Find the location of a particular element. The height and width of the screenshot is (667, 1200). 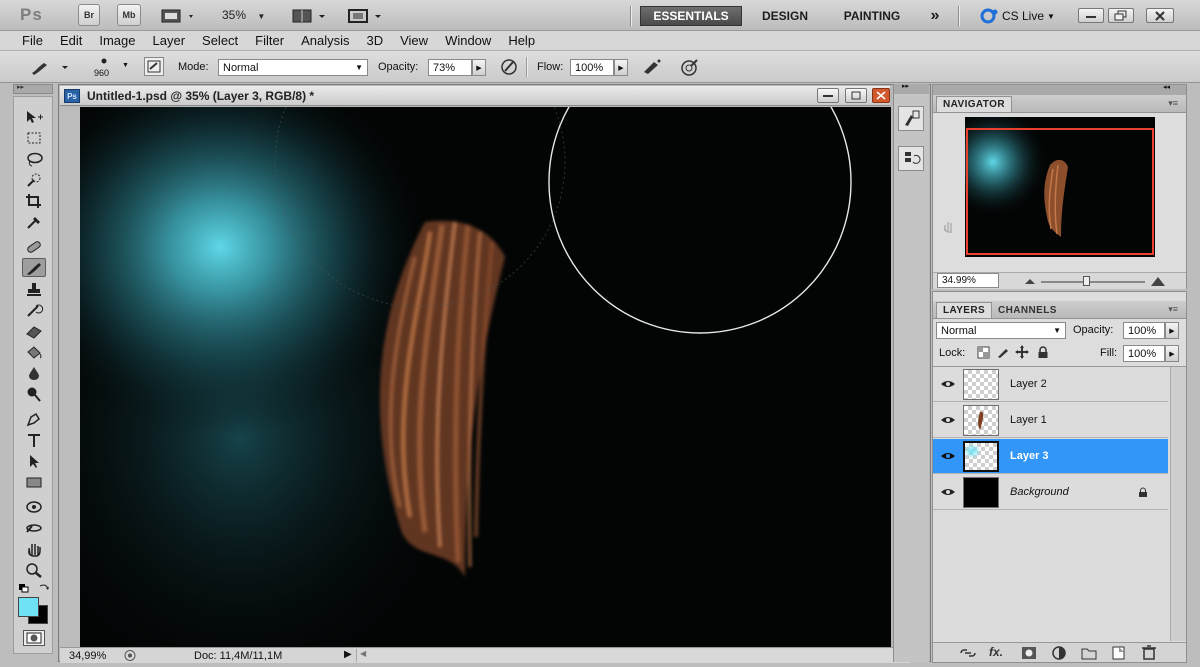

default-colors-button is located at coordinates (24, 588).